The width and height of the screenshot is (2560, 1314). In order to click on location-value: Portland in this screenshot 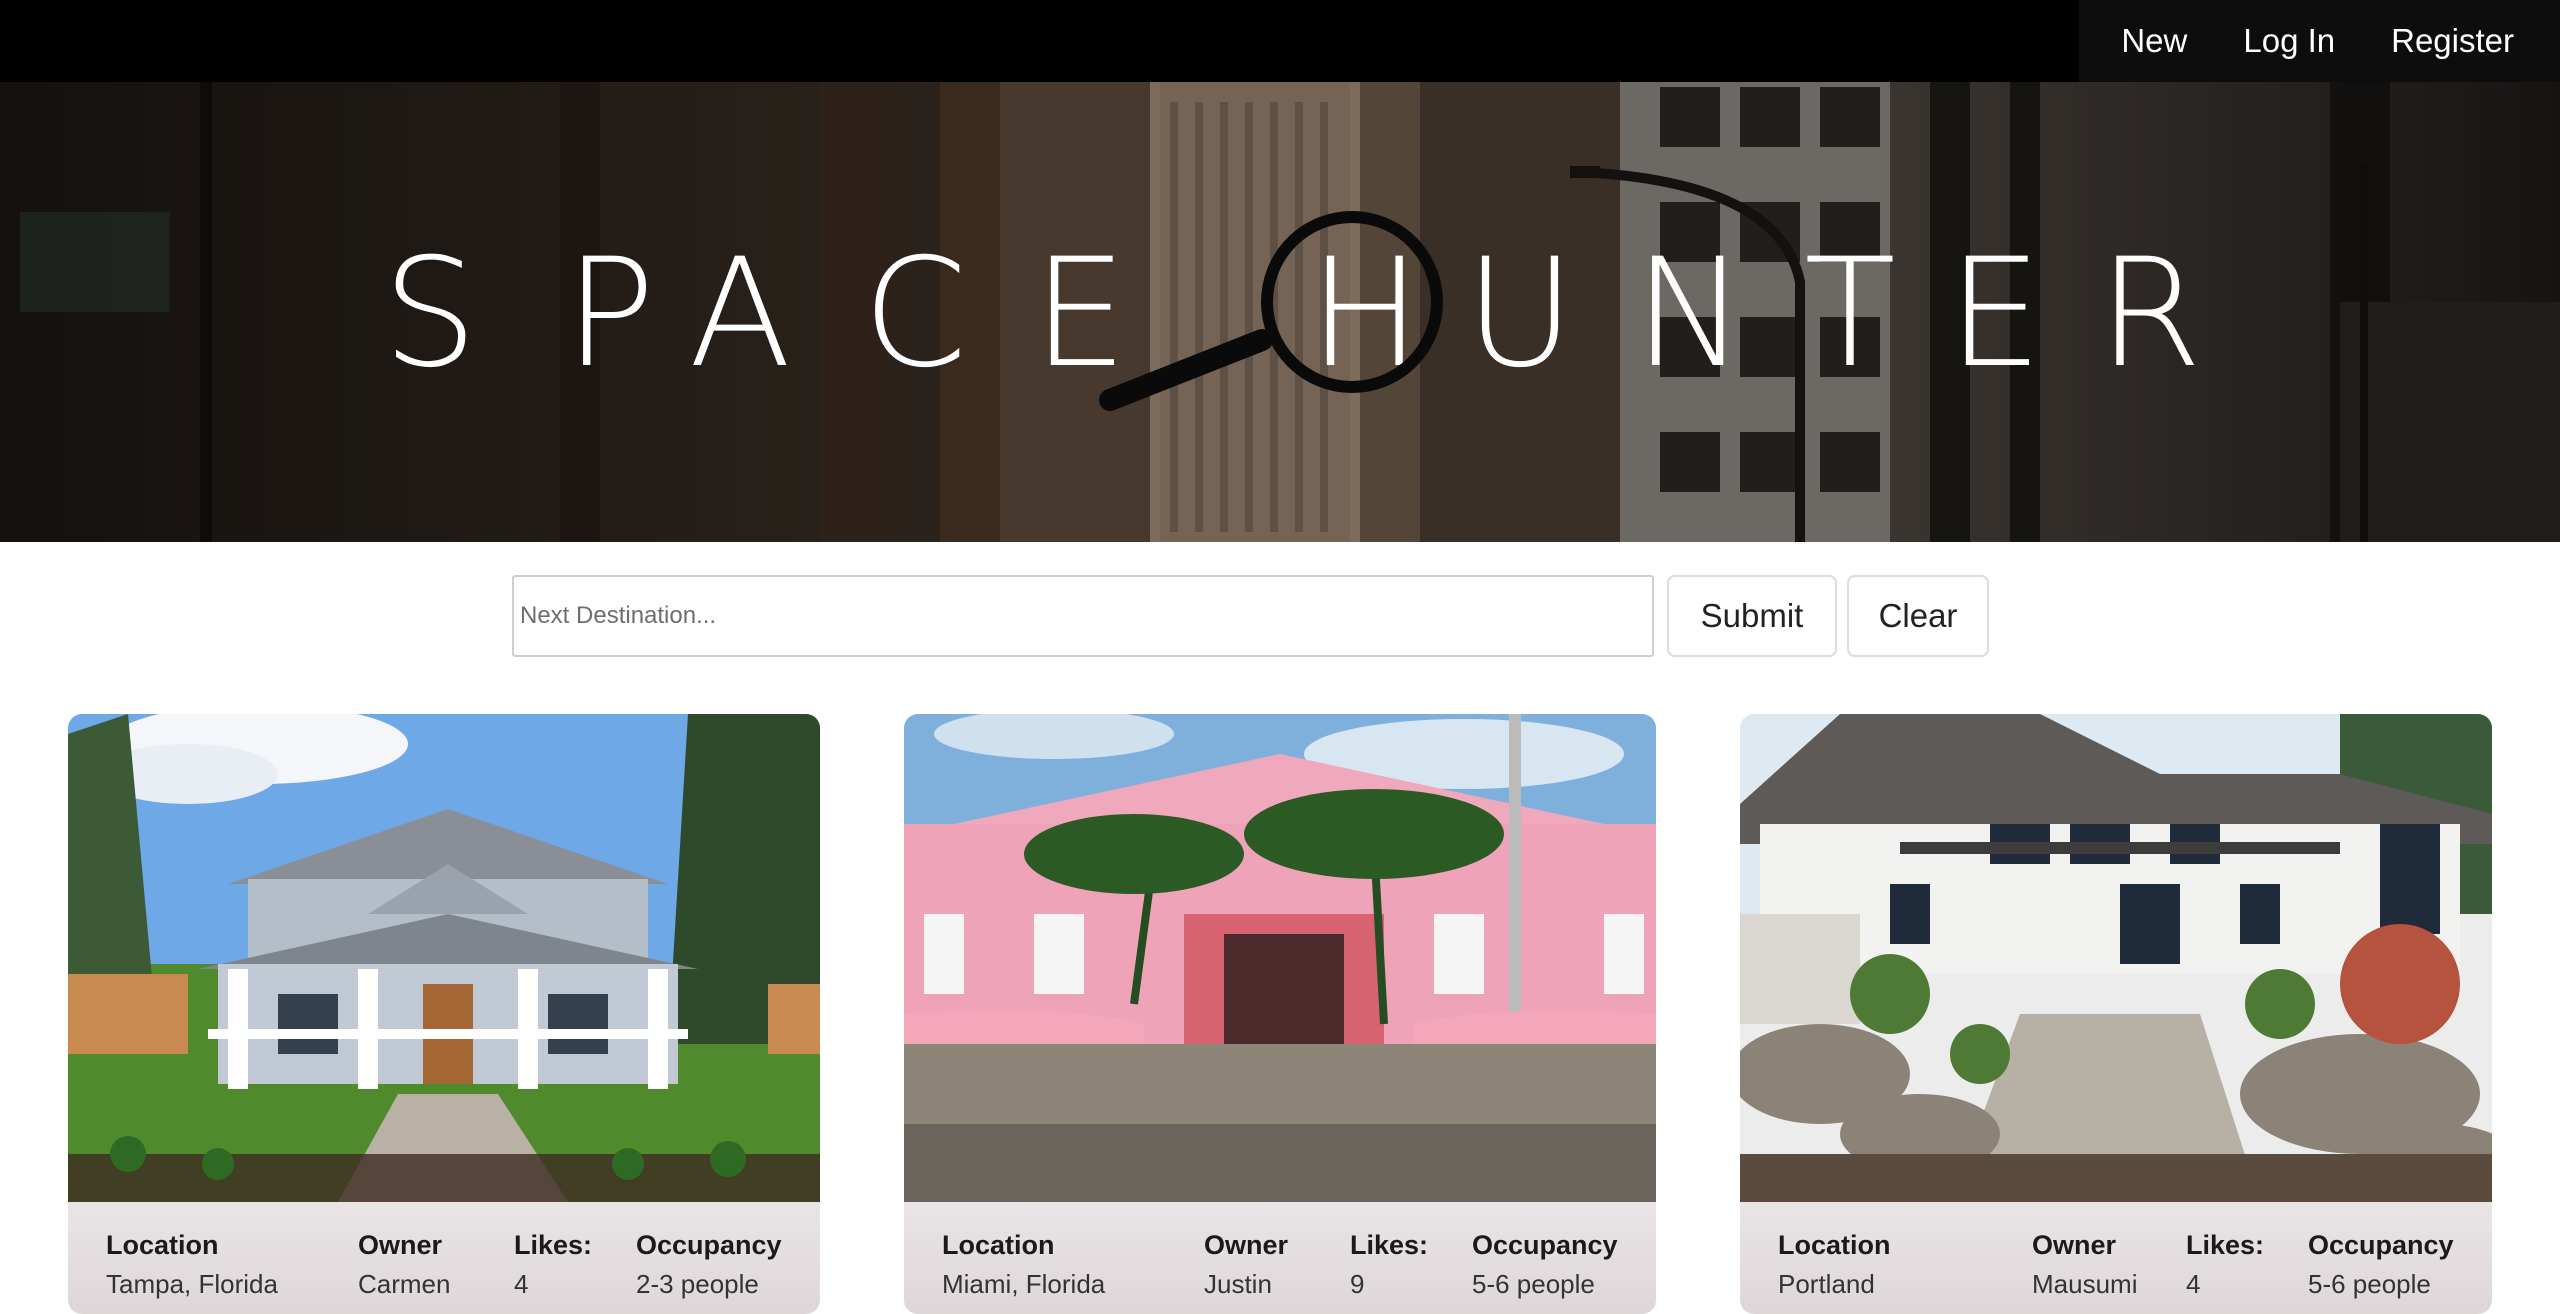, I will do `click(1826, 1284)`.